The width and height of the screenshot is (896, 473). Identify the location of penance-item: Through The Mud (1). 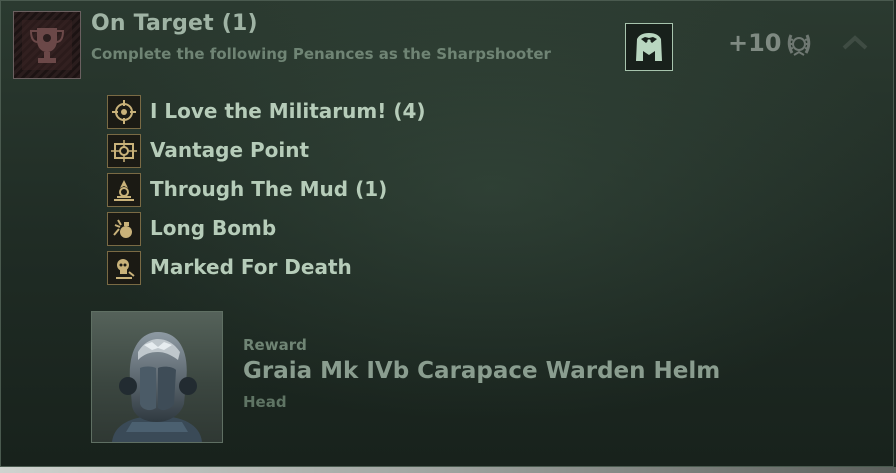
(277, 192).